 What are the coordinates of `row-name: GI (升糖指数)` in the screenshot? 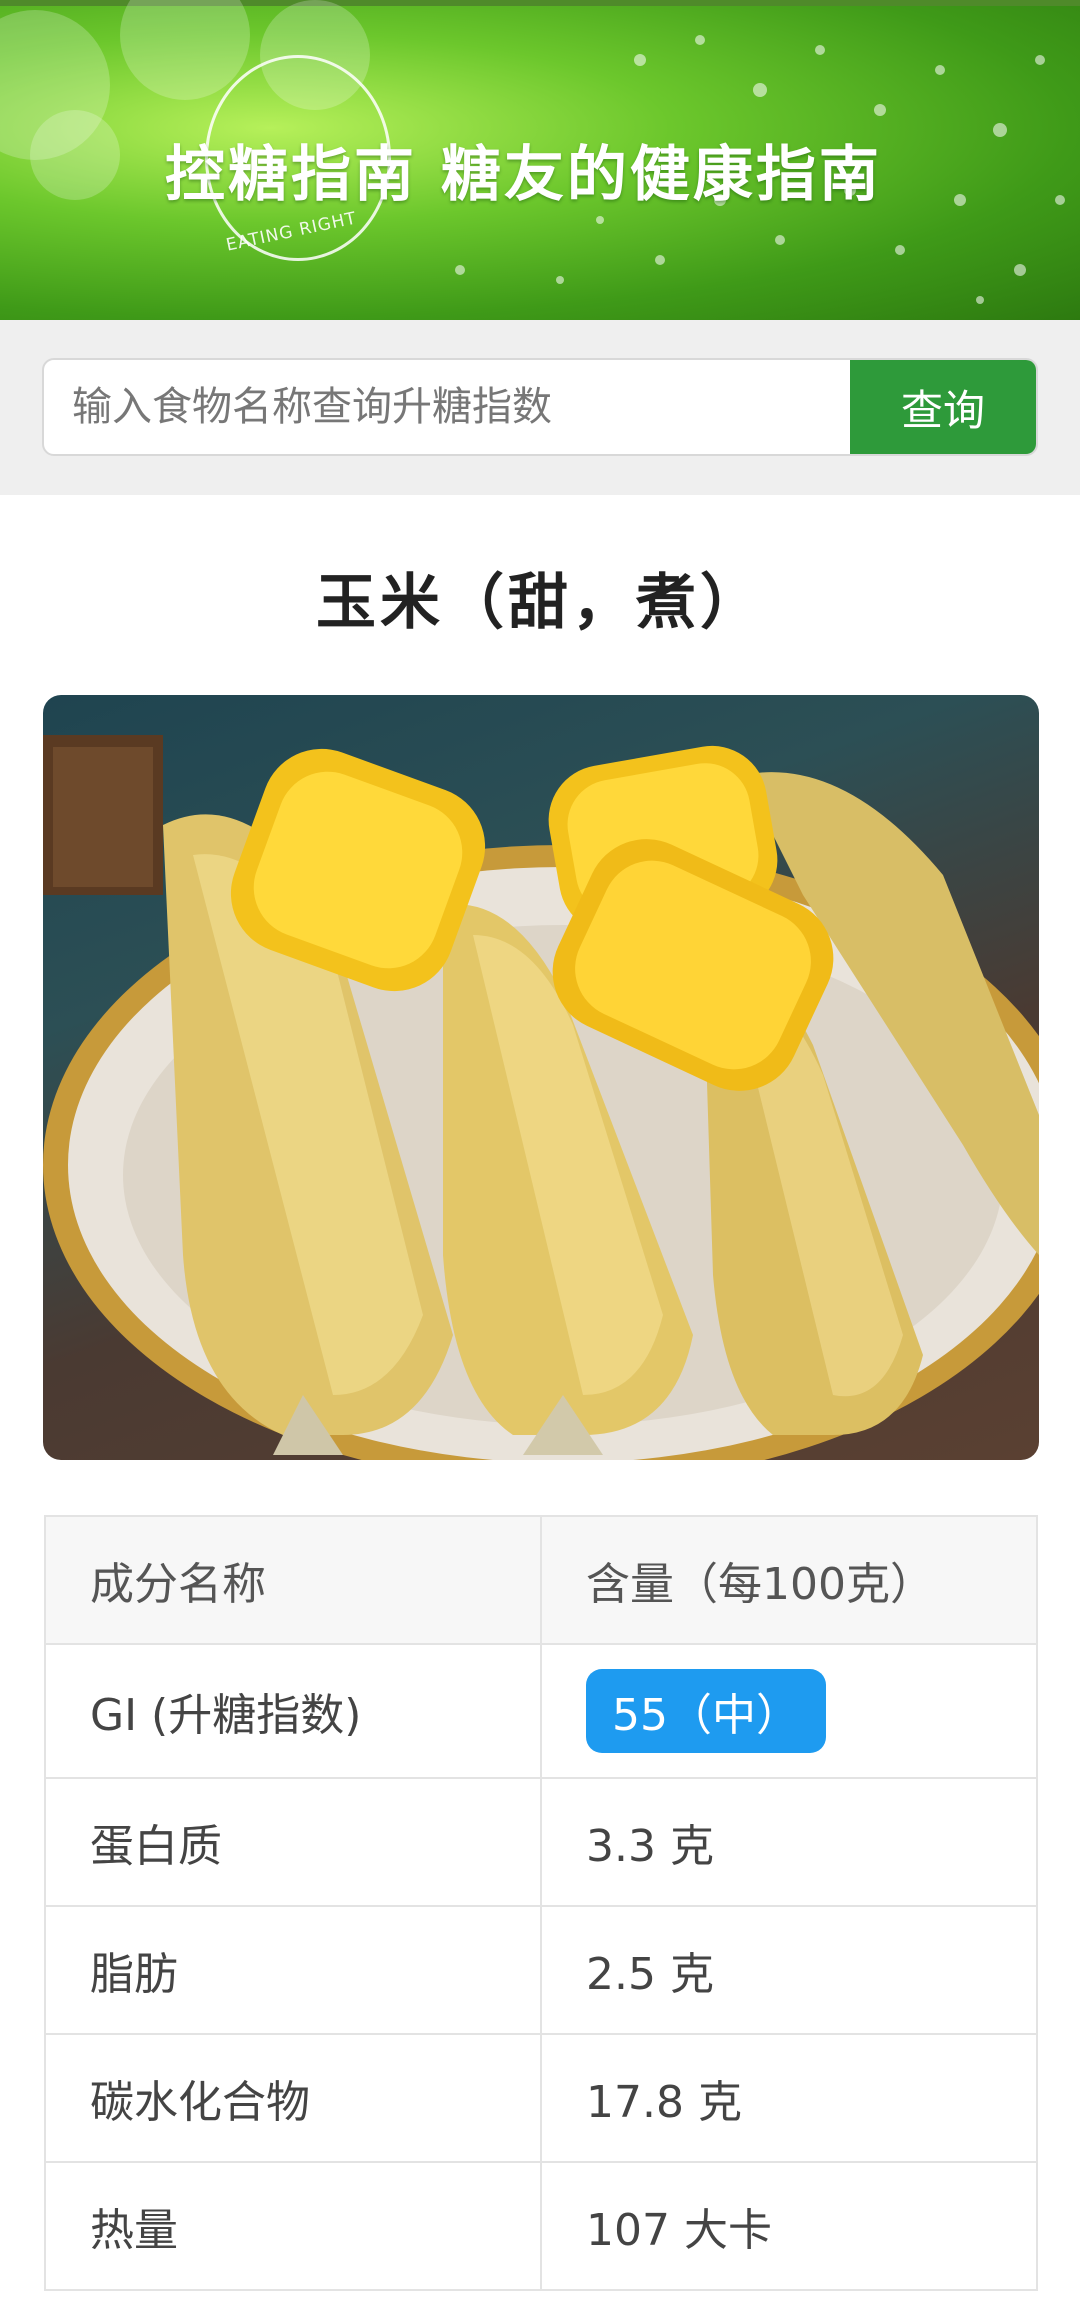 It's located at (293, 1711).